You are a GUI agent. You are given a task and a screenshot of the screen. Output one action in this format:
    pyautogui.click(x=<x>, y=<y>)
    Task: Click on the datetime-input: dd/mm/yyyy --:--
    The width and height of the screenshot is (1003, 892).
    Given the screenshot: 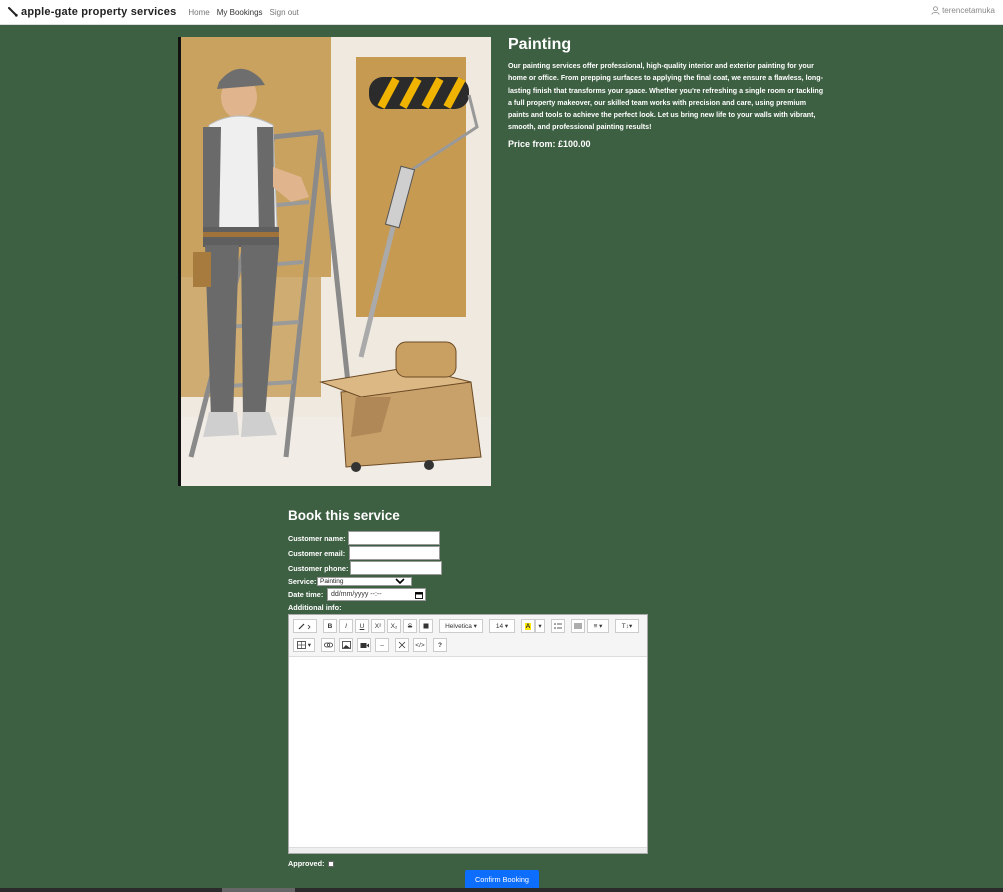 What is the action you would take?
    pyautogui.click(x=376, y=594)
    